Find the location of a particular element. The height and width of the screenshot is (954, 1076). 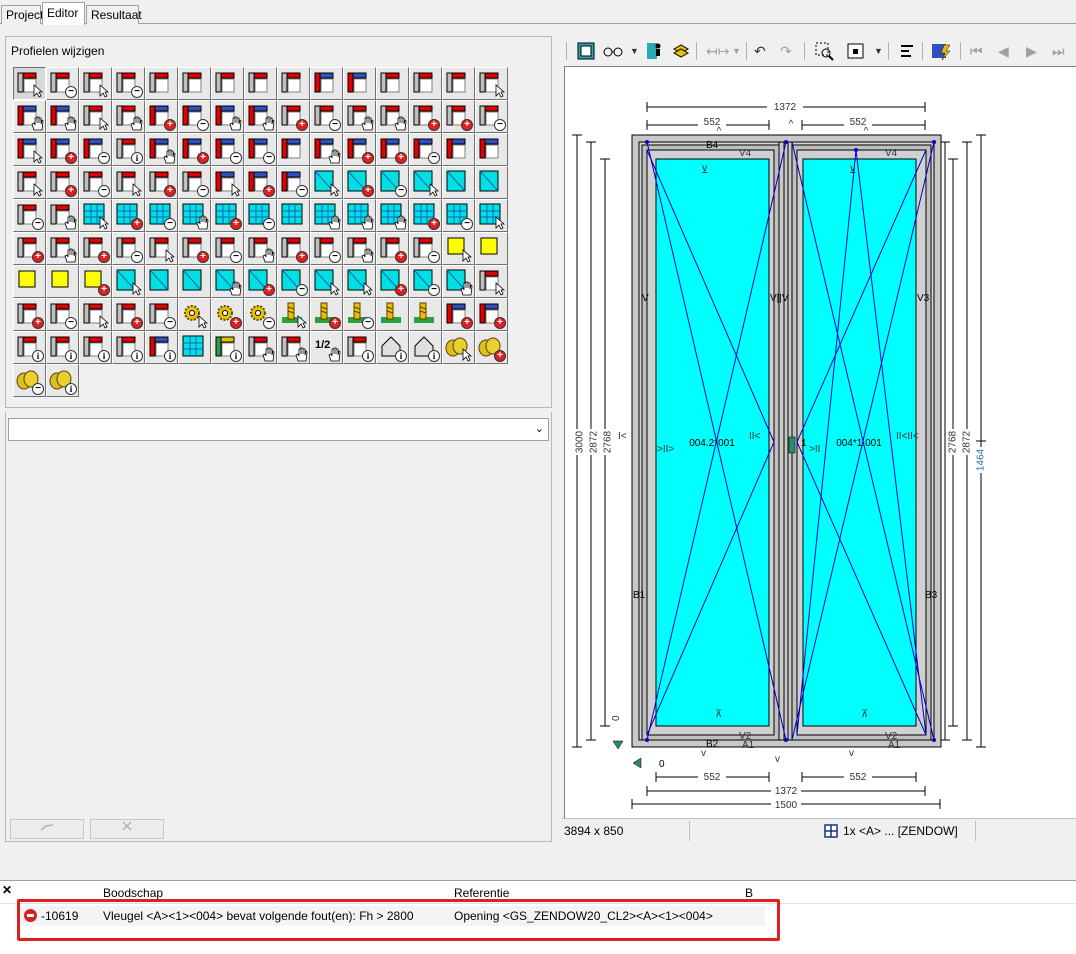

prev-icon: ◀ is located at coordinates (1003, 51).